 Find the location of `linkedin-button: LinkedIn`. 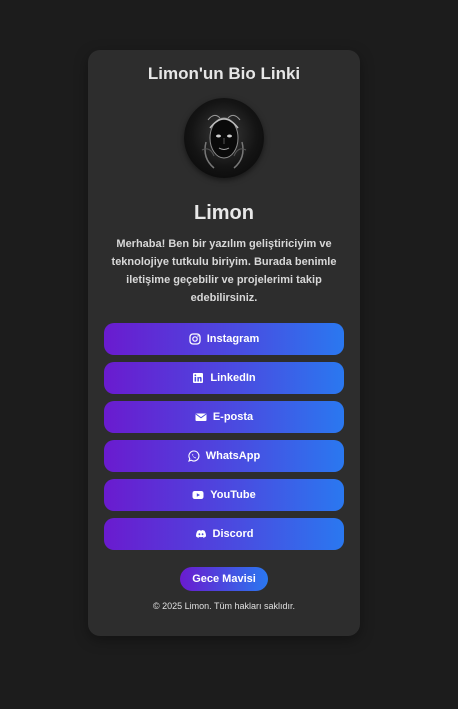

linkedin-button: LinkedIn is located at coordinates (224, 378).